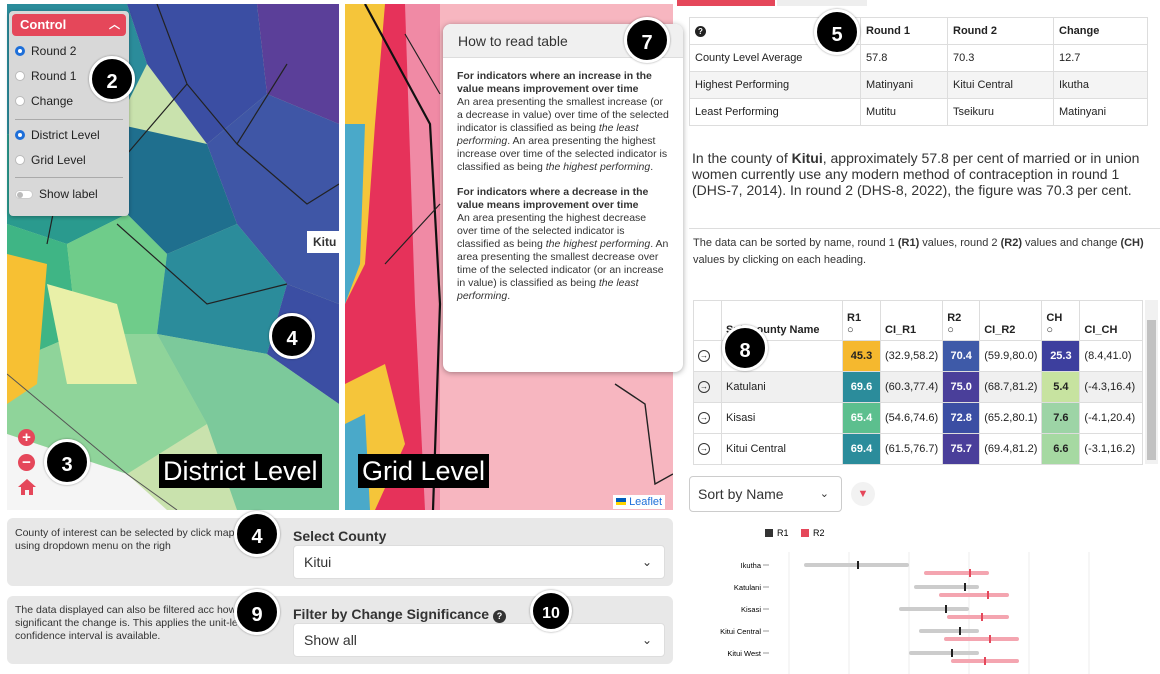 The width and height of the screenshot is (1160, 674). I want to click on name-cell: Kitui Central, so click(782, 449).